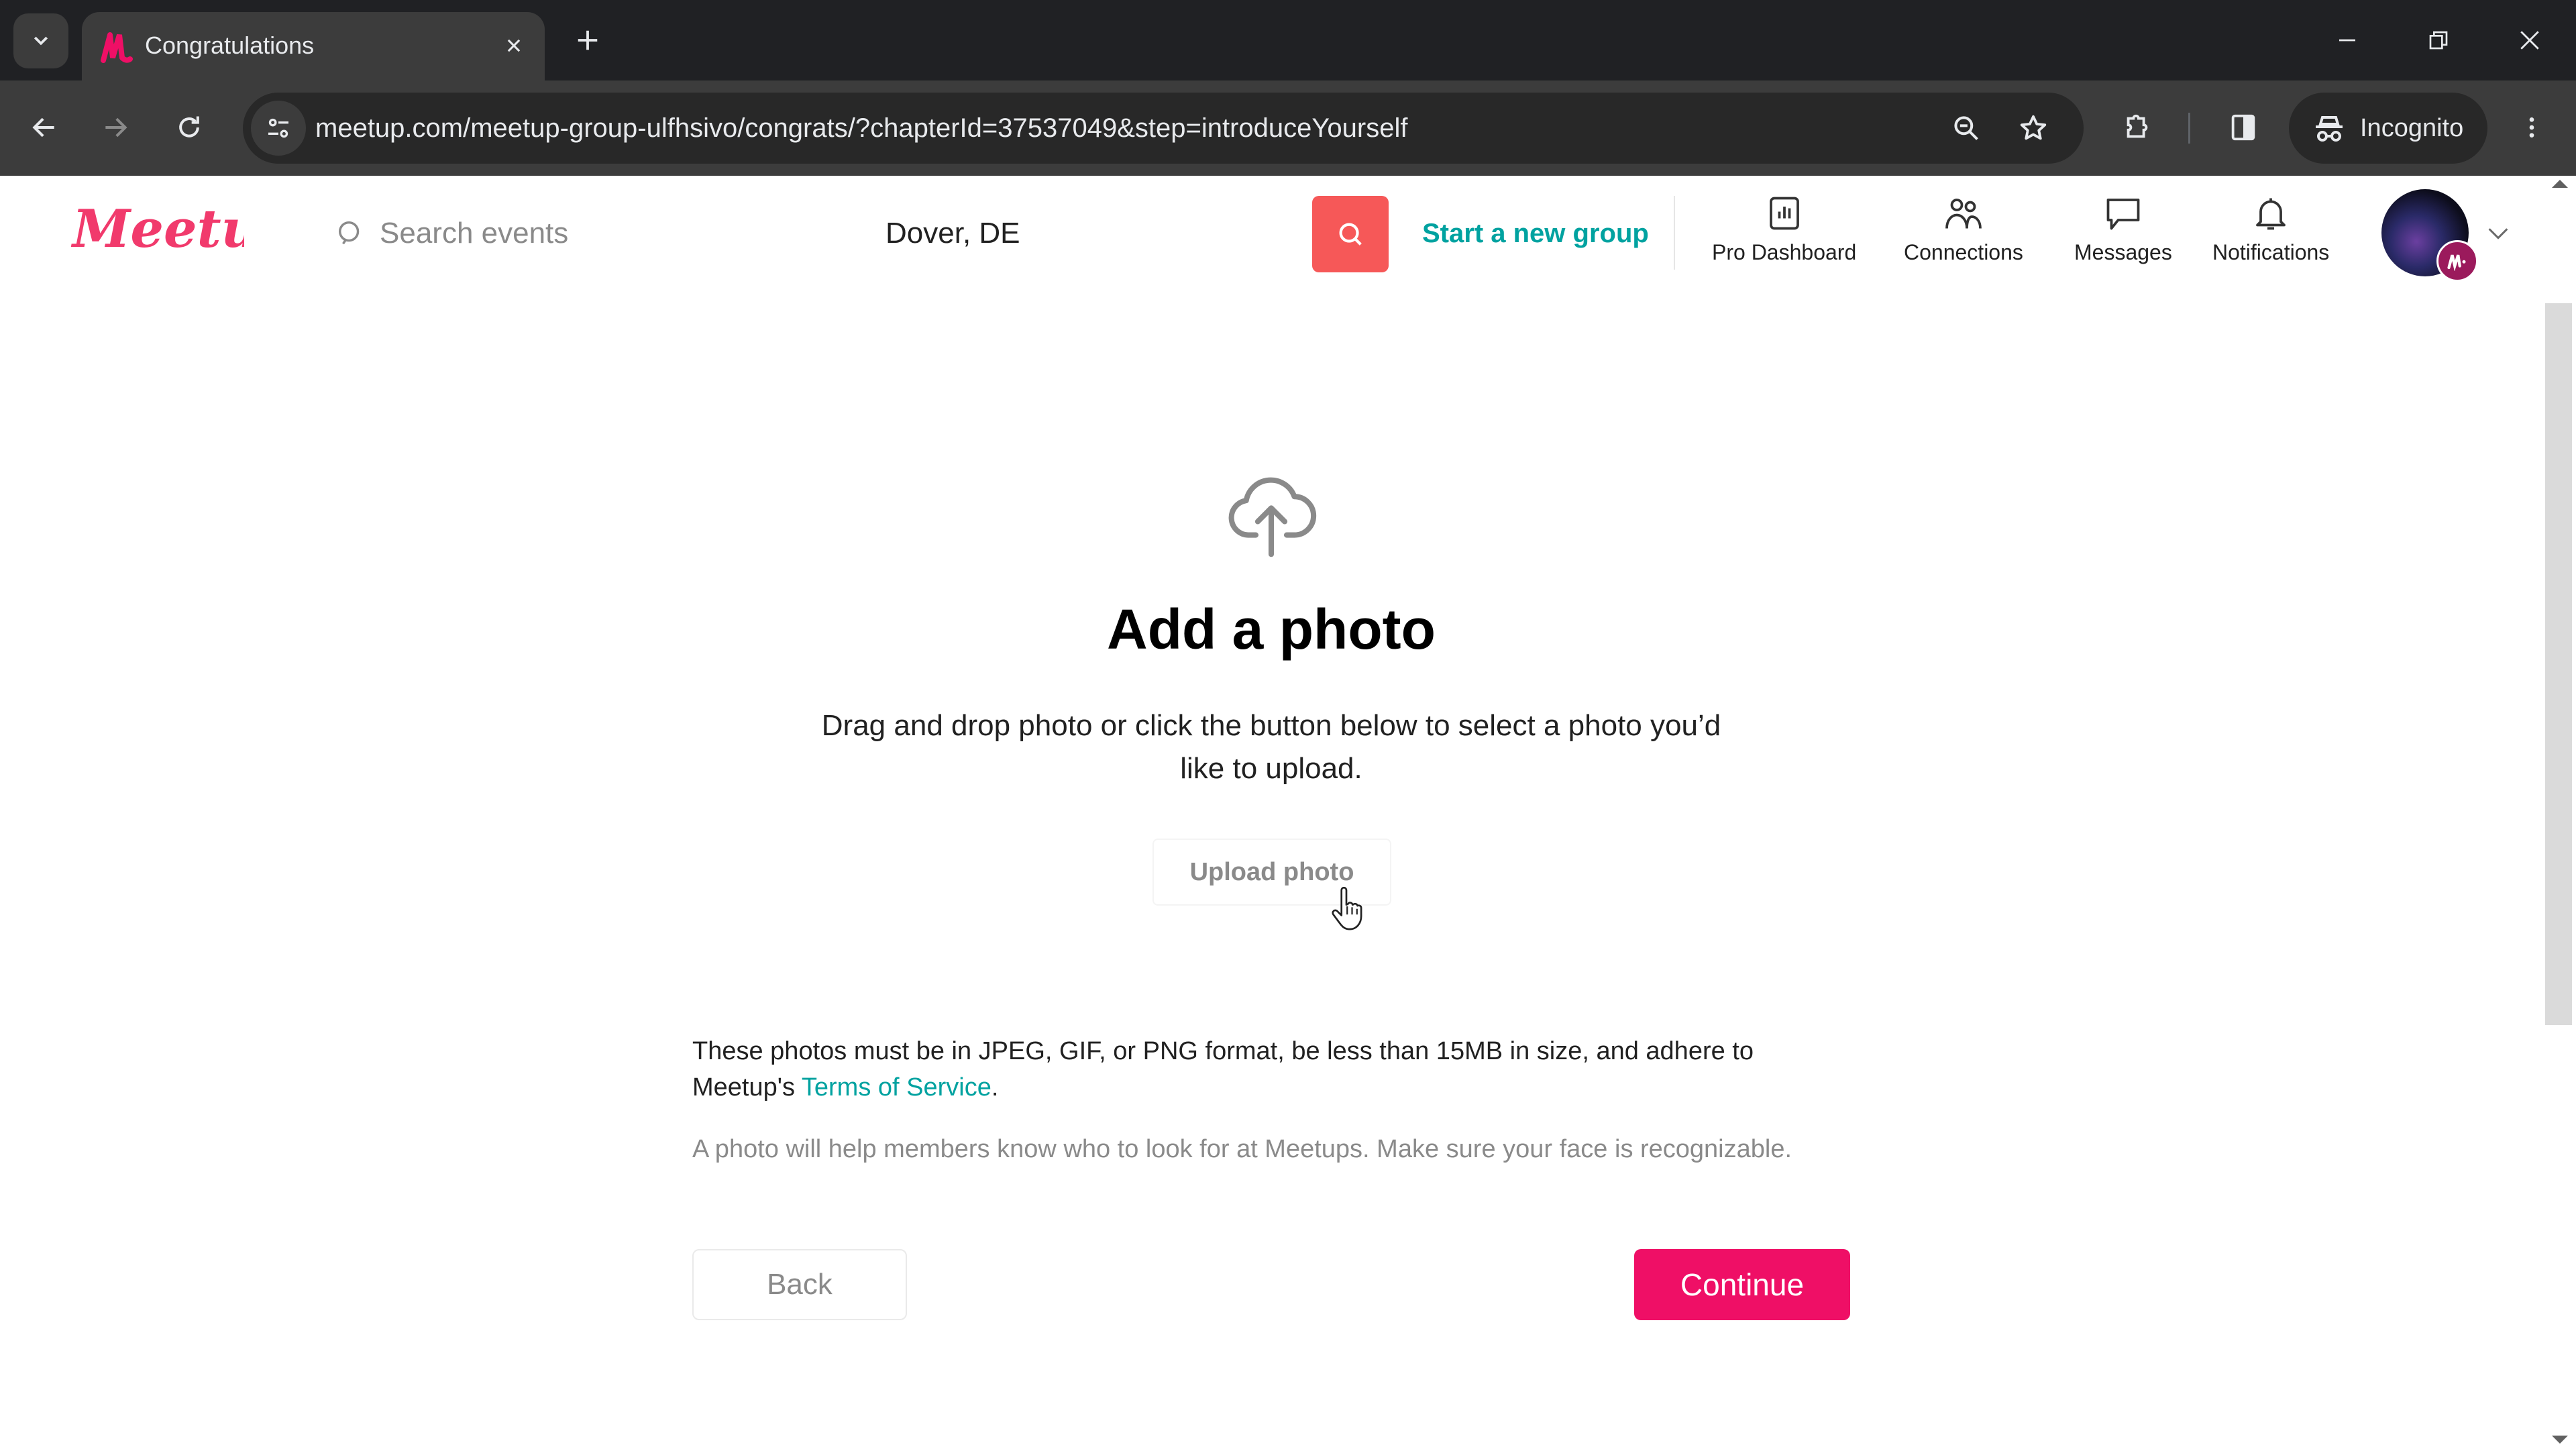  What do you see at coordinates (1742, 1284) in the screenshot?
I see `continue-button: Continue` at bounding box center [1742, 1284].